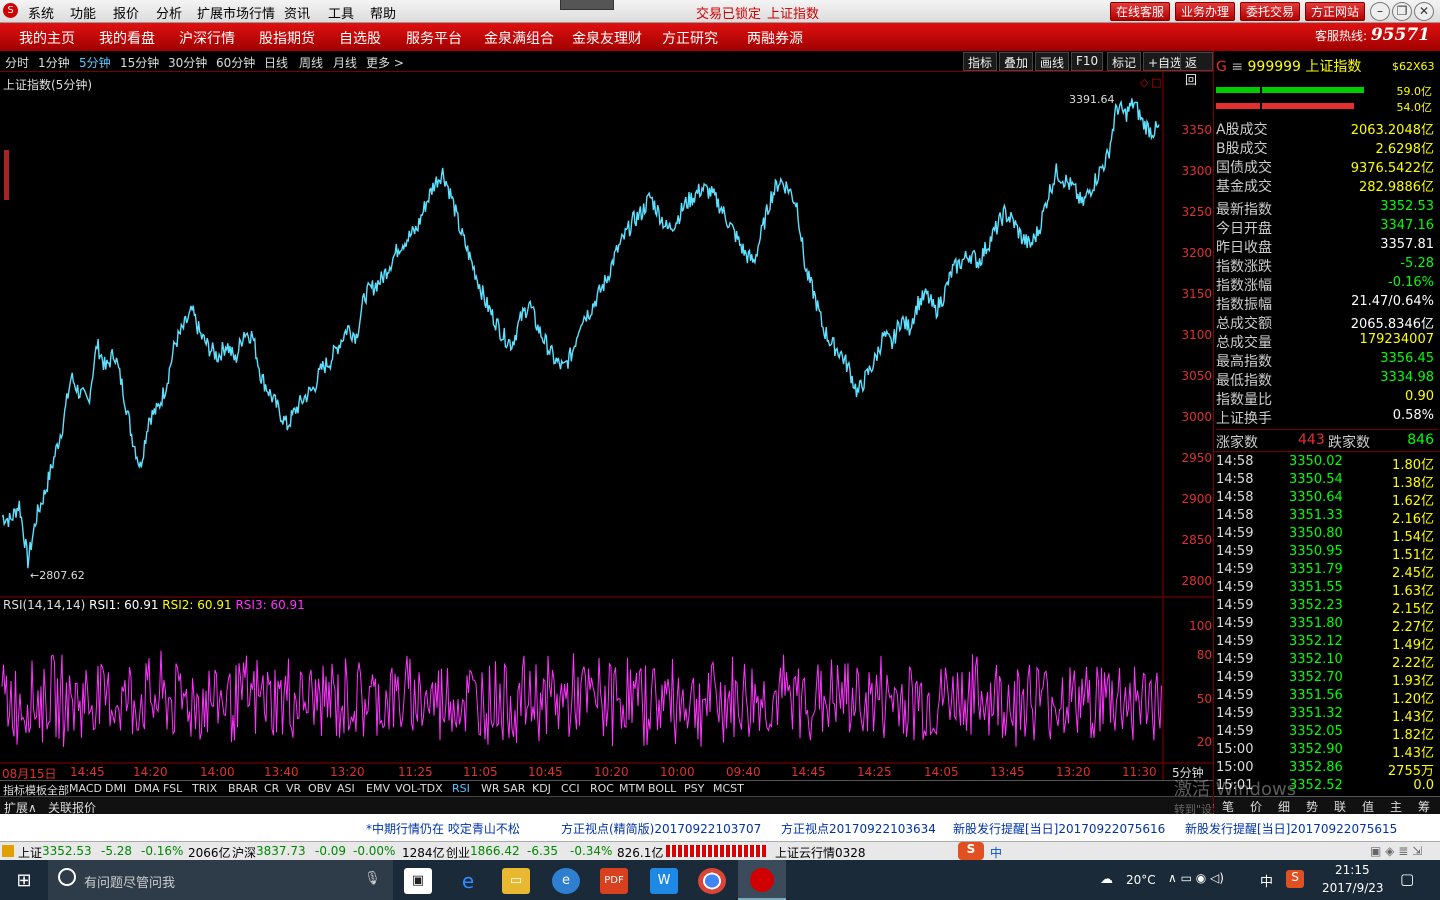  I want to click on indicator-tab: MTM, so click(632, 788).